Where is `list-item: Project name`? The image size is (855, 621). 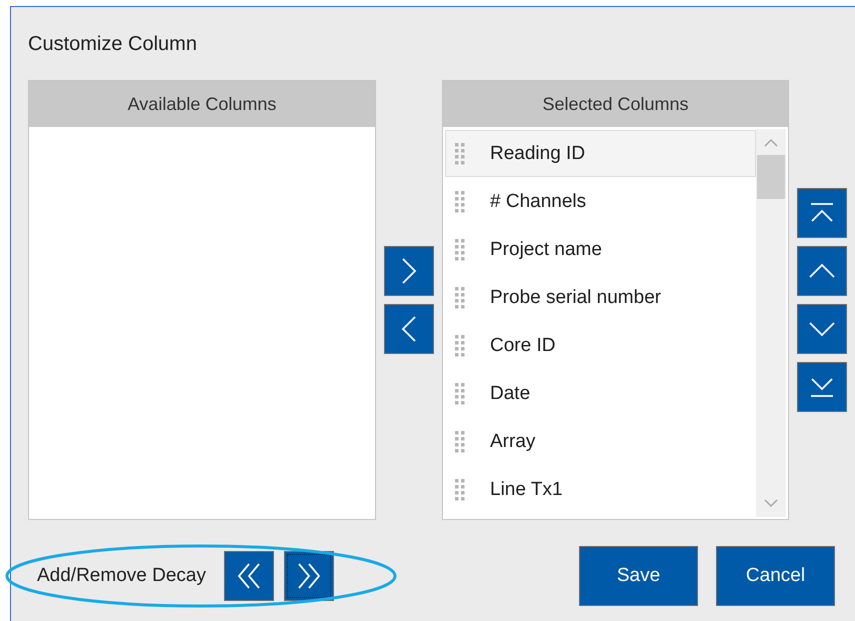 list-item: Project name is located at coordinates (600, 249).